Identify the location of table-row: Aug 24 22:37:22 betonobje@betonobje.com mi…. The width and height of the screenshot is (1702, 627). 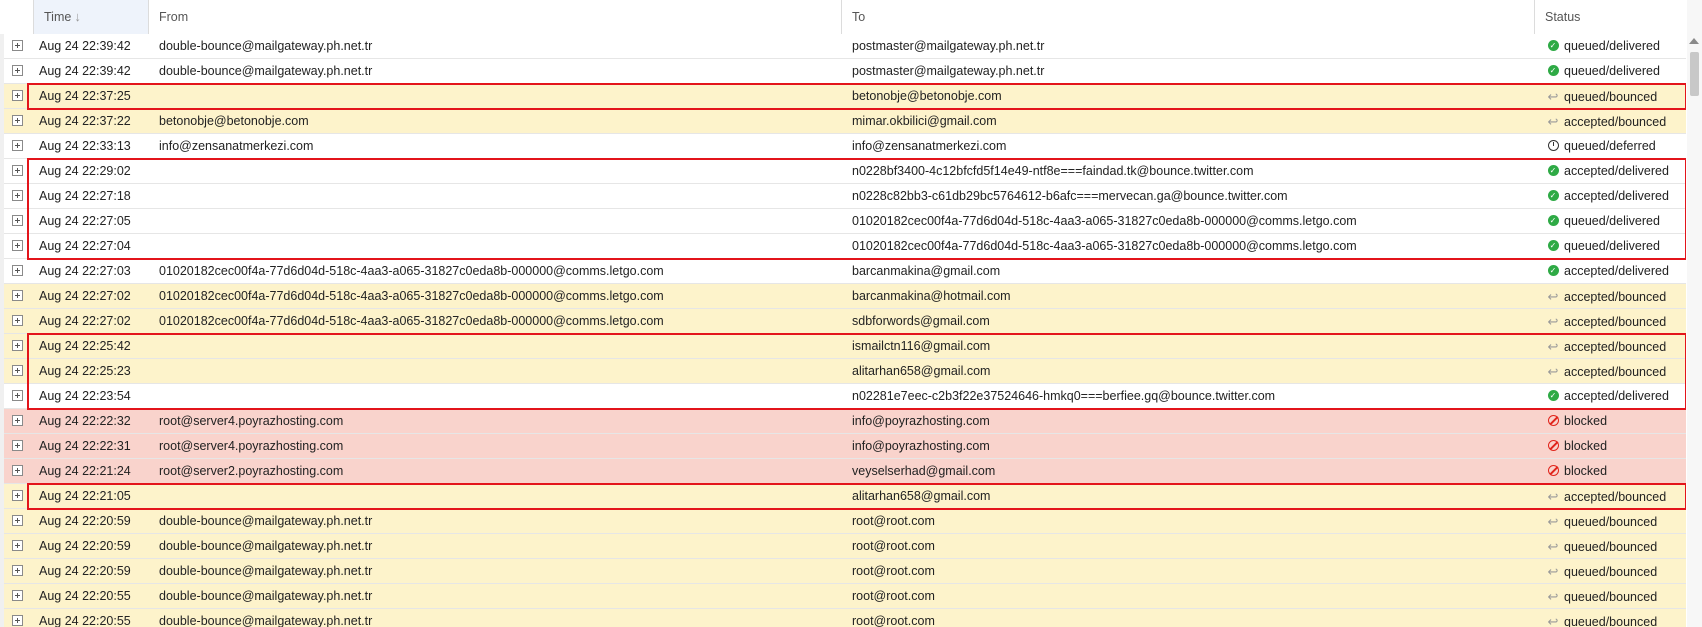
(843, 121).